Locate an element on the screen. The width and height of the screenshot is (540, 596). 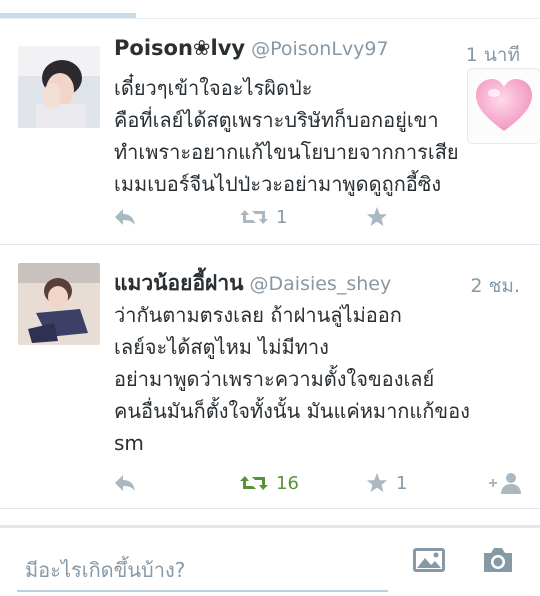
compose-bar: มีอะไรเกิดขึ้นบ้าง? is located at coordinates (270, 560).